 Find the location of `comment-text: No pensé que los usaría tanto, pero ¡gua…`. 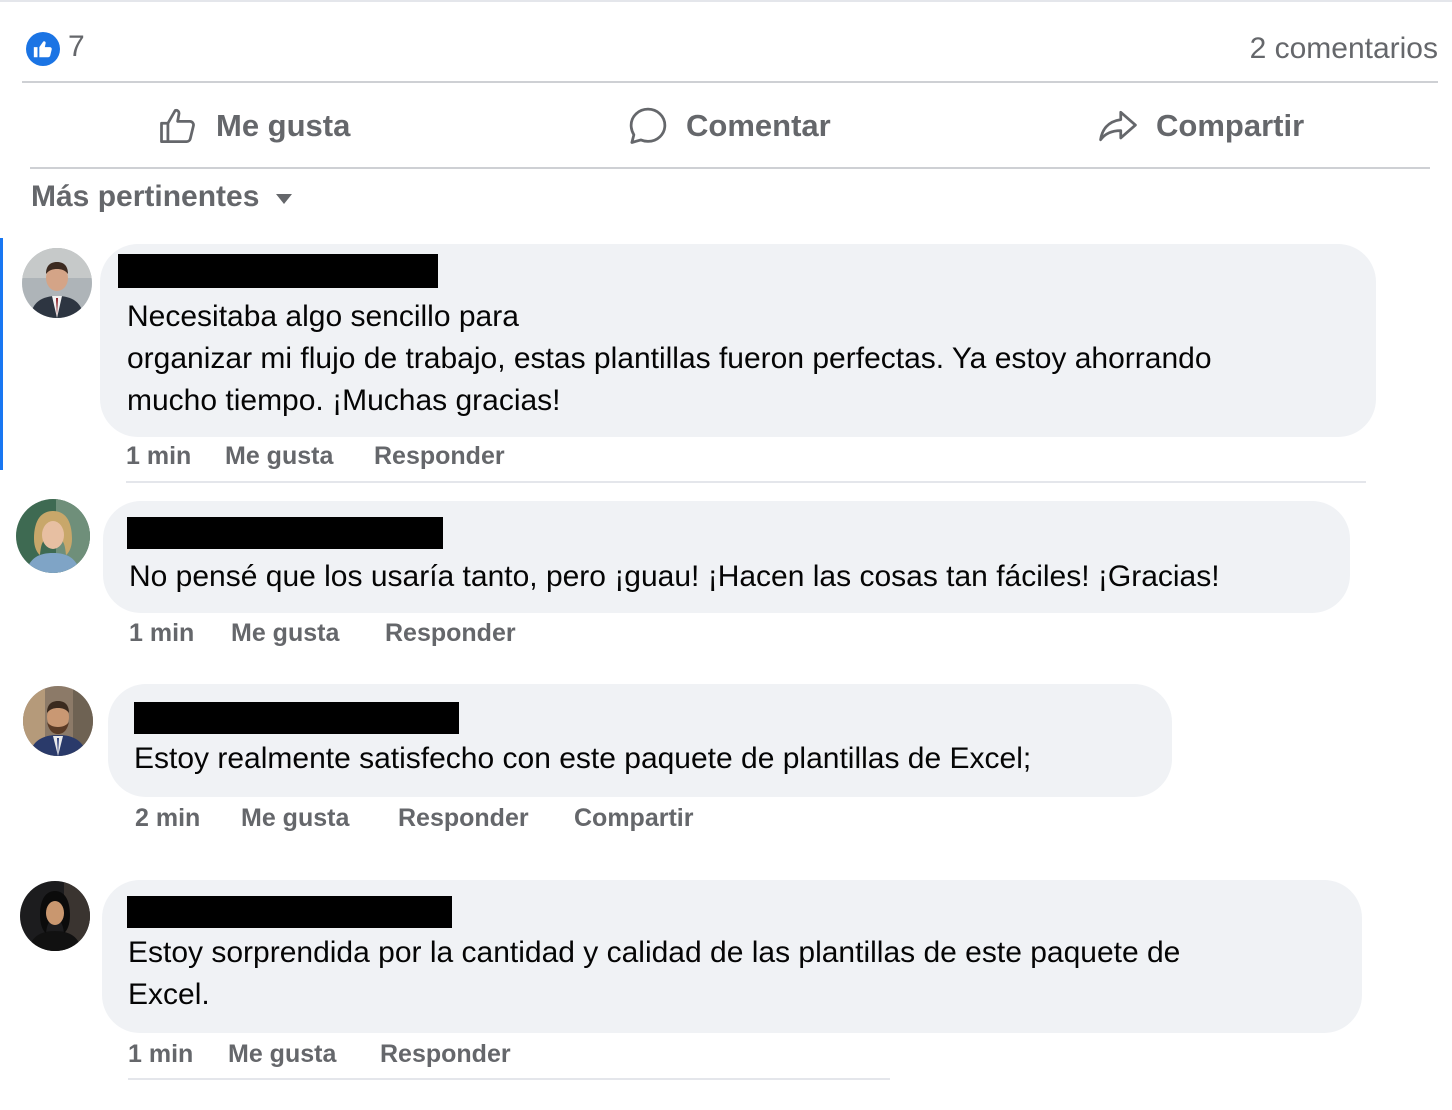

comment-text: No pensé que los usaría tanto, pero ¡gua… is located at coordinates (674, 576).